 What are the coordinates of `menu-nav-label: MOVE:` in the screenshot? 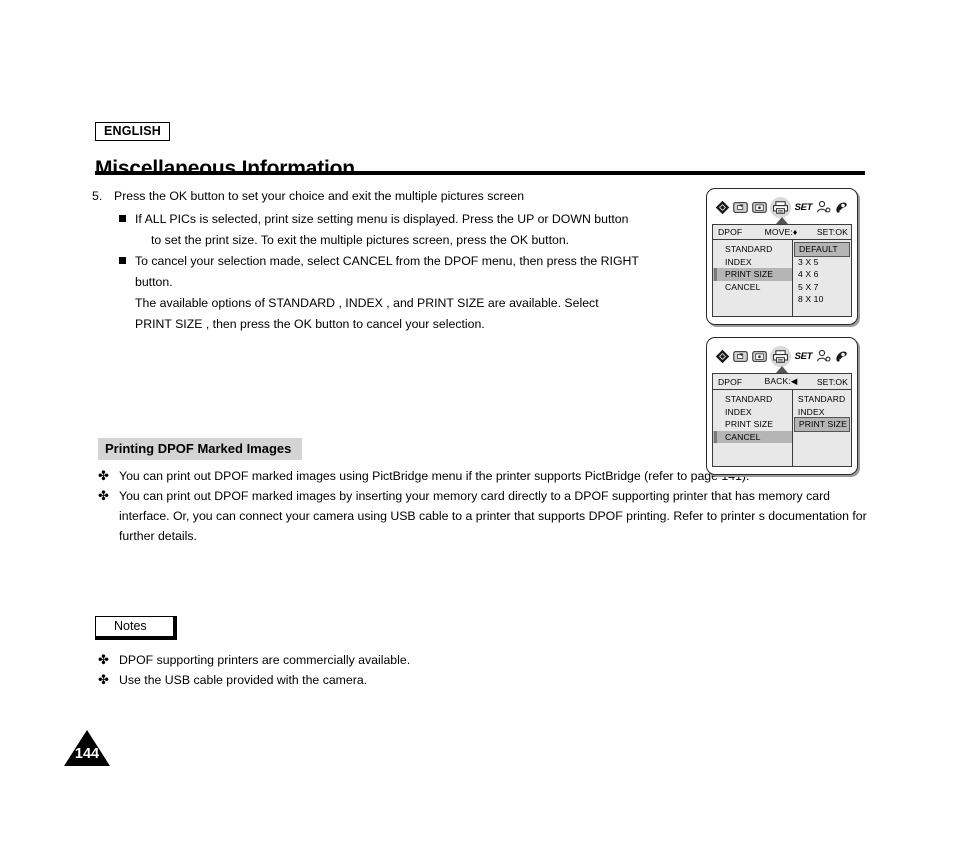 It's located at (778, 232).